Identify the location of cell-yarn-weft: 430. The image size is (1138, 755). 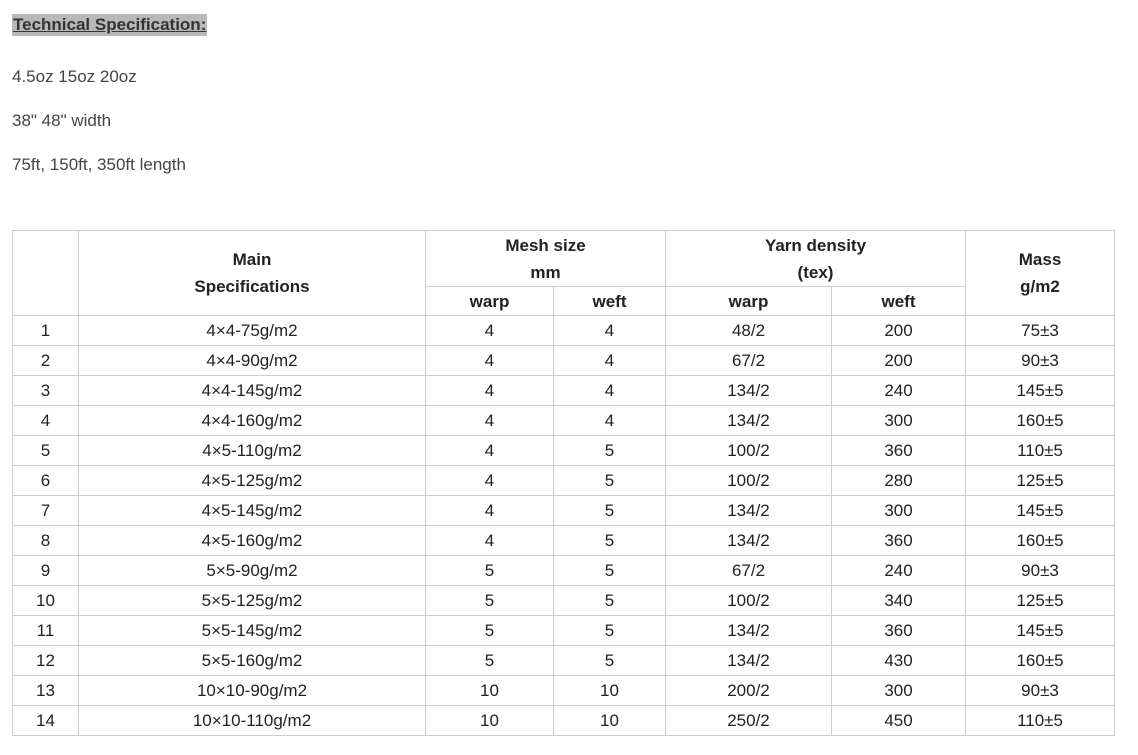
(898, 660).